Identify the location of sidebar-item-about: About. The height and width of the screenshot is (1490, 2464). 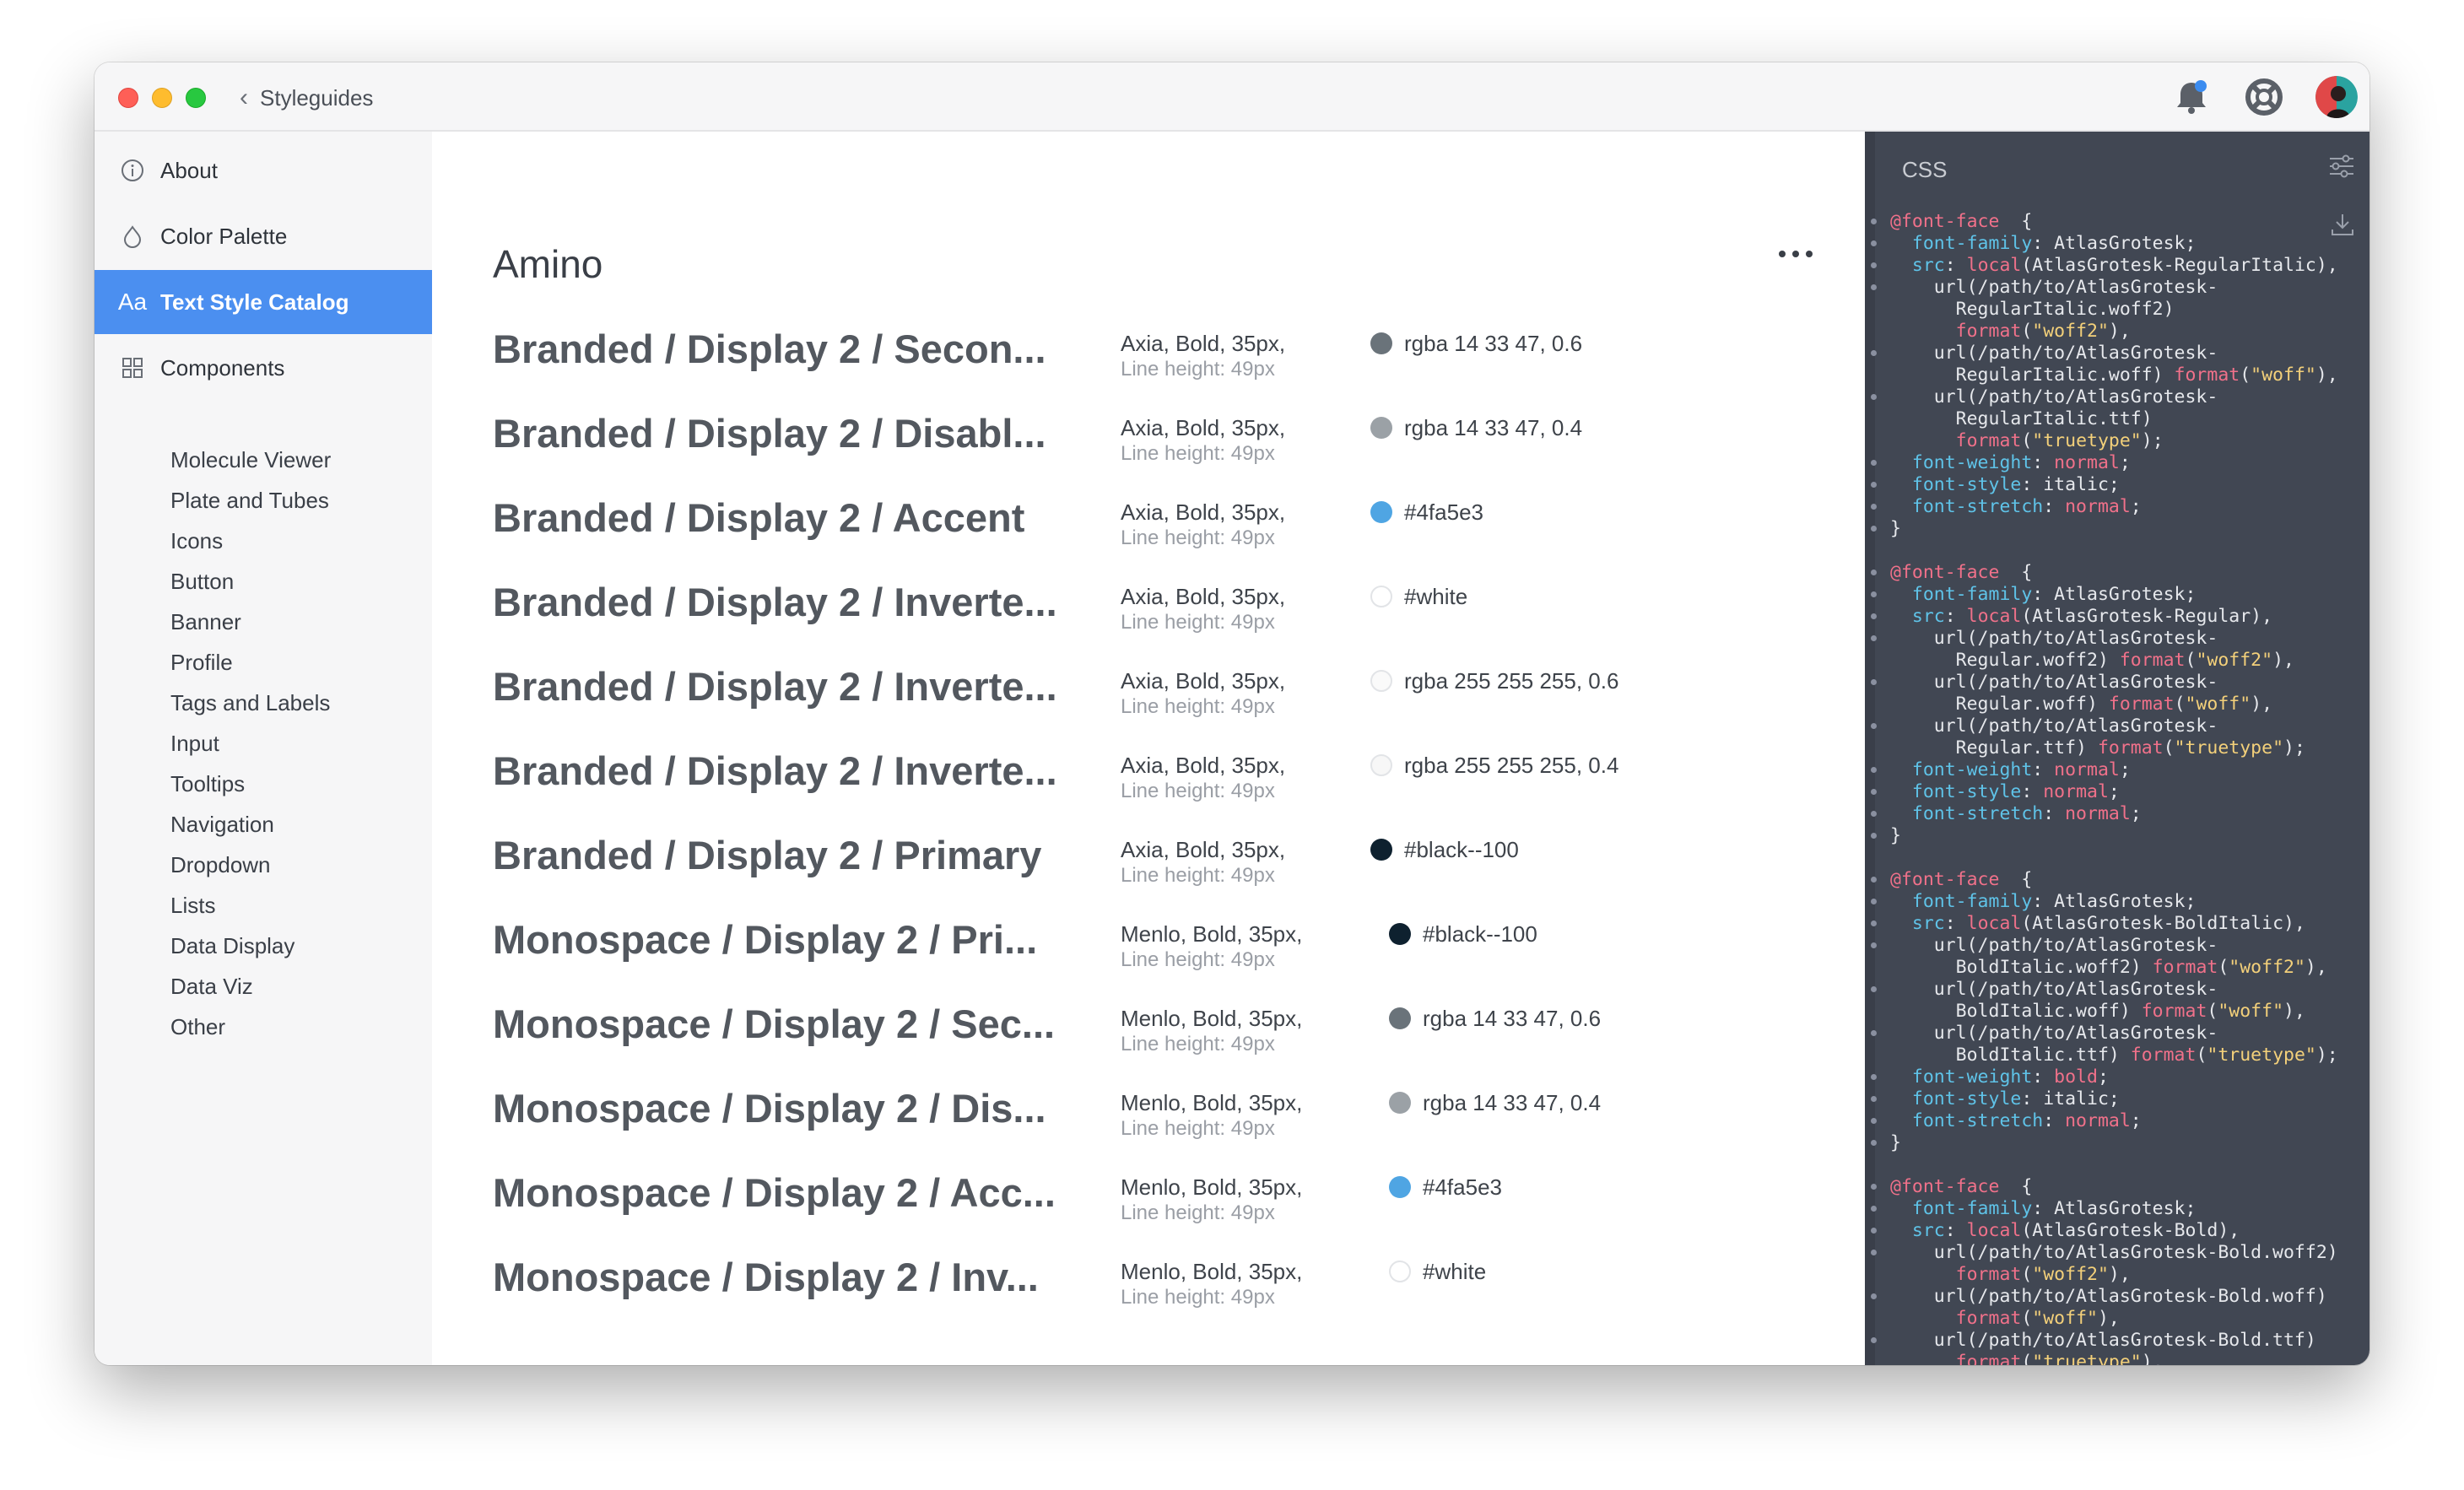
(263, 170).